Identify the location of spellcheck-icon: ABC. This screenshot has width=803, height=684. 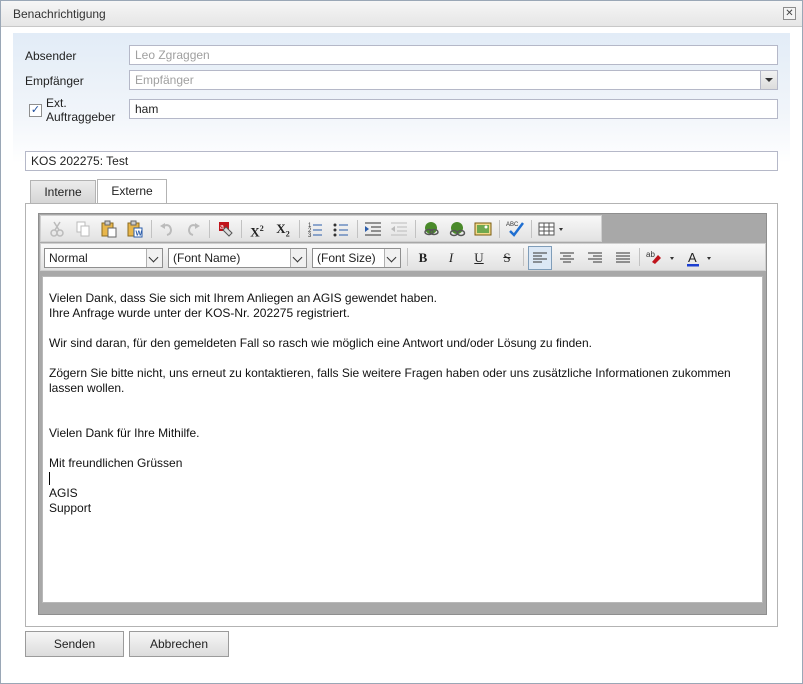
(515, 229).